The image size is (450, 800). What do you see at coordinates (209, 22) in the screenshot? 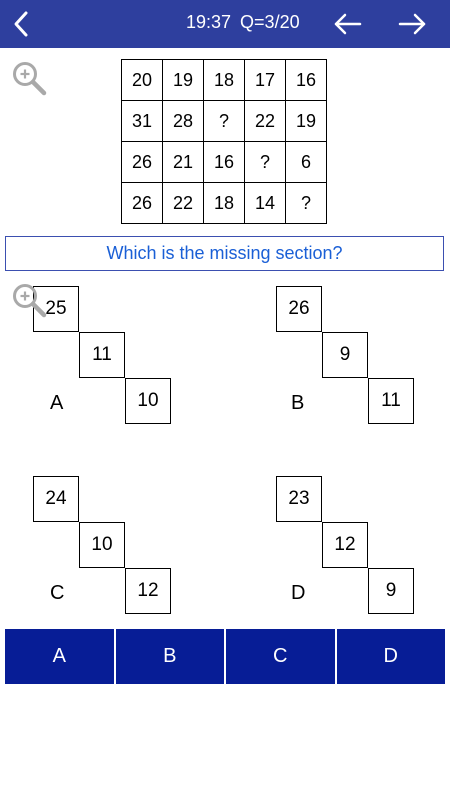
I see `clock-time: 19:37` at bounding box center [209, 22].